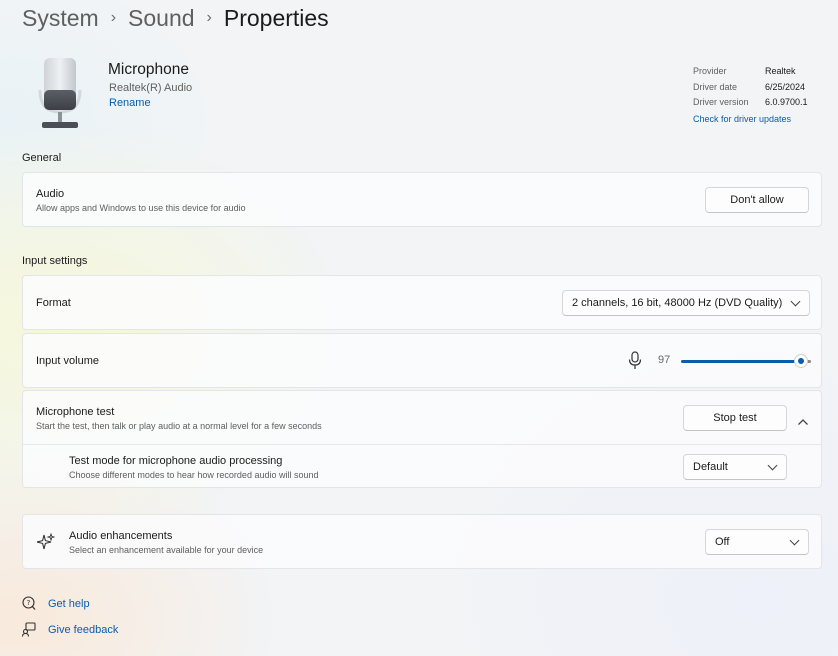  What do you see at coordinates (53, 303) in the screenshot?
I see `format-title: Format` at bounding box center [53, 303].